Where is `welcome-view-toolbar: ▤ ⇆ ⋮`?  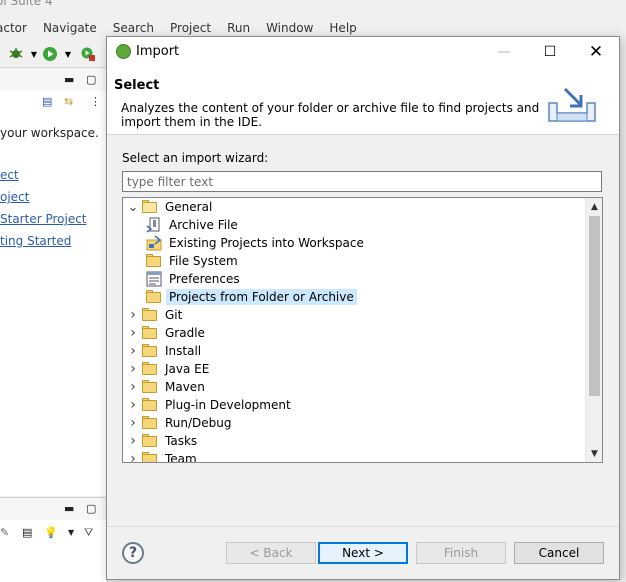 welcome-view-toolbar: ▤ ⇆ ⋮ is located at coordinates (53, 102).